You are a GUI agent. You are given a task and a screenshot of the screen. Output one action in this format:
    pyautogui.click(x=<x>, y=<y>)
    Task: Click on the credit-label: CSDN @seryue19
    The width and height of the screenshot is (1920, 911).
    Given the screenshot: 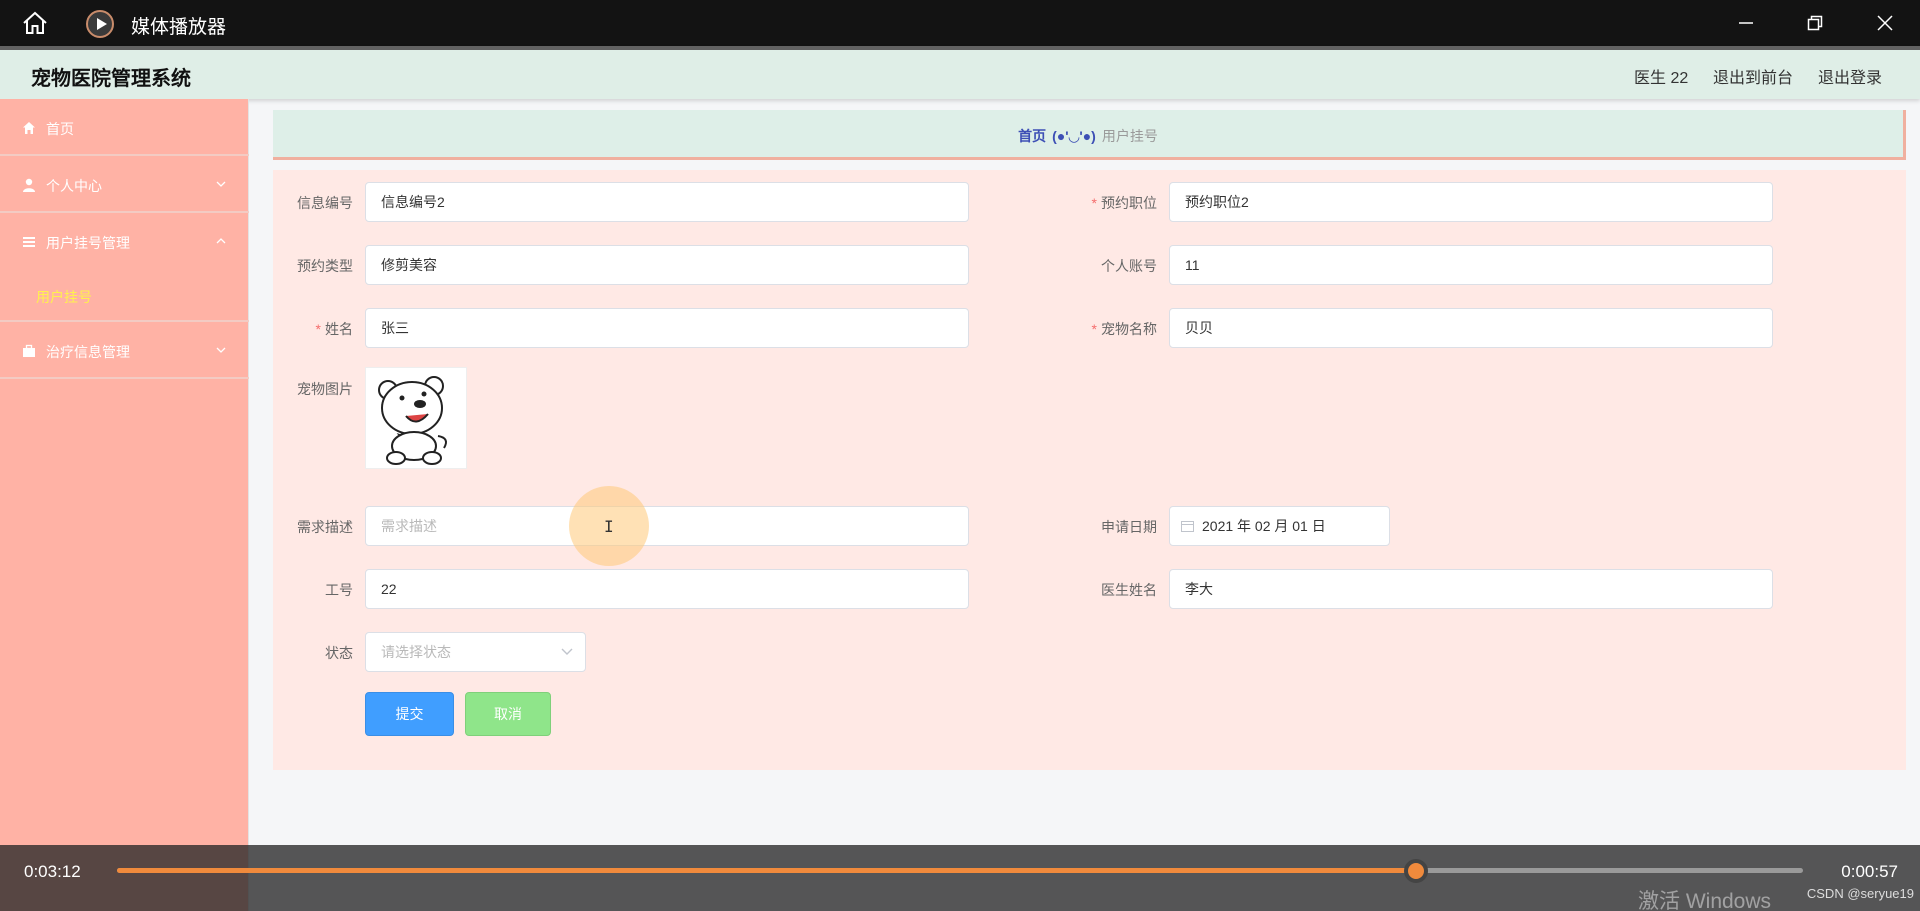 What is the action you would take?
    pyautogui.click(x=1860, y=893)
    